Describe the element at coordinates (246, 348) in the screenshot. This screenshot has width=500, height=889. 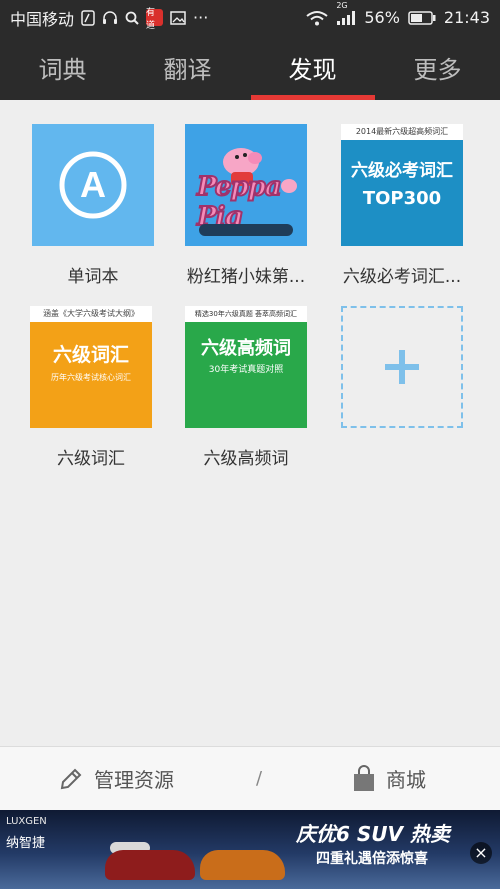
I see `cover-title: 六级高频词` at that location.